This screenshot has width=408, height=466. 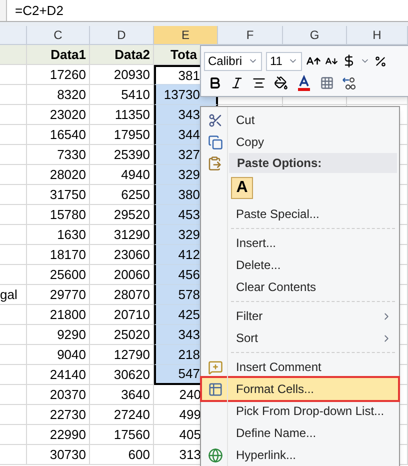 I want to click on table-cell-text: 17950, so click(x=132, y=135).